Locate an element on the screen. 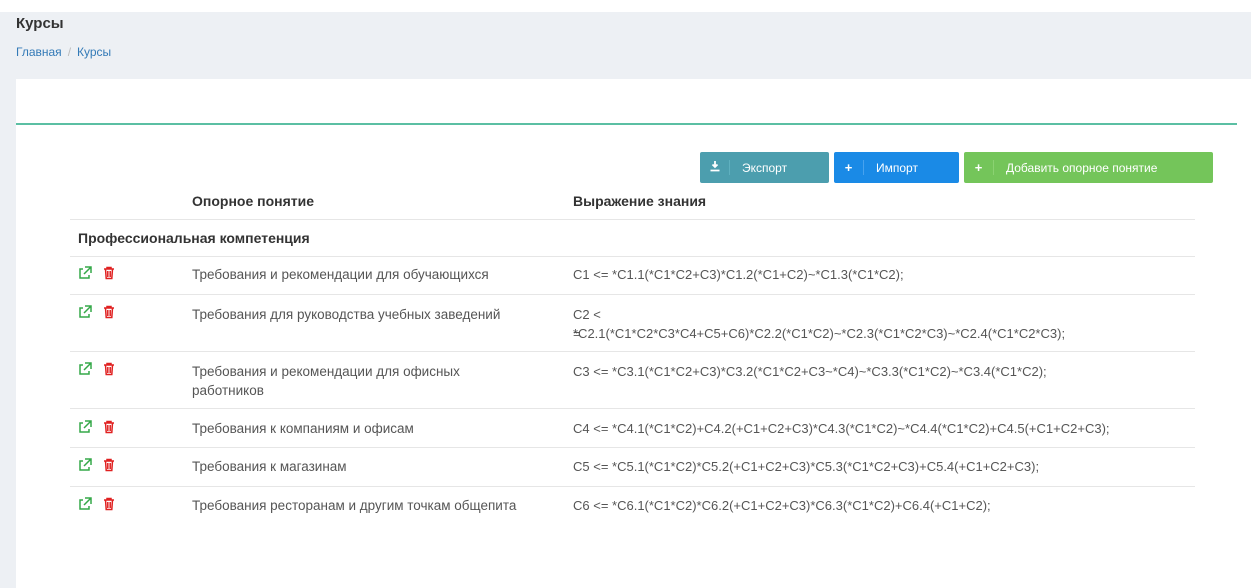  group-title: Профессиональная компетенция is located at coordinates (194, 238).